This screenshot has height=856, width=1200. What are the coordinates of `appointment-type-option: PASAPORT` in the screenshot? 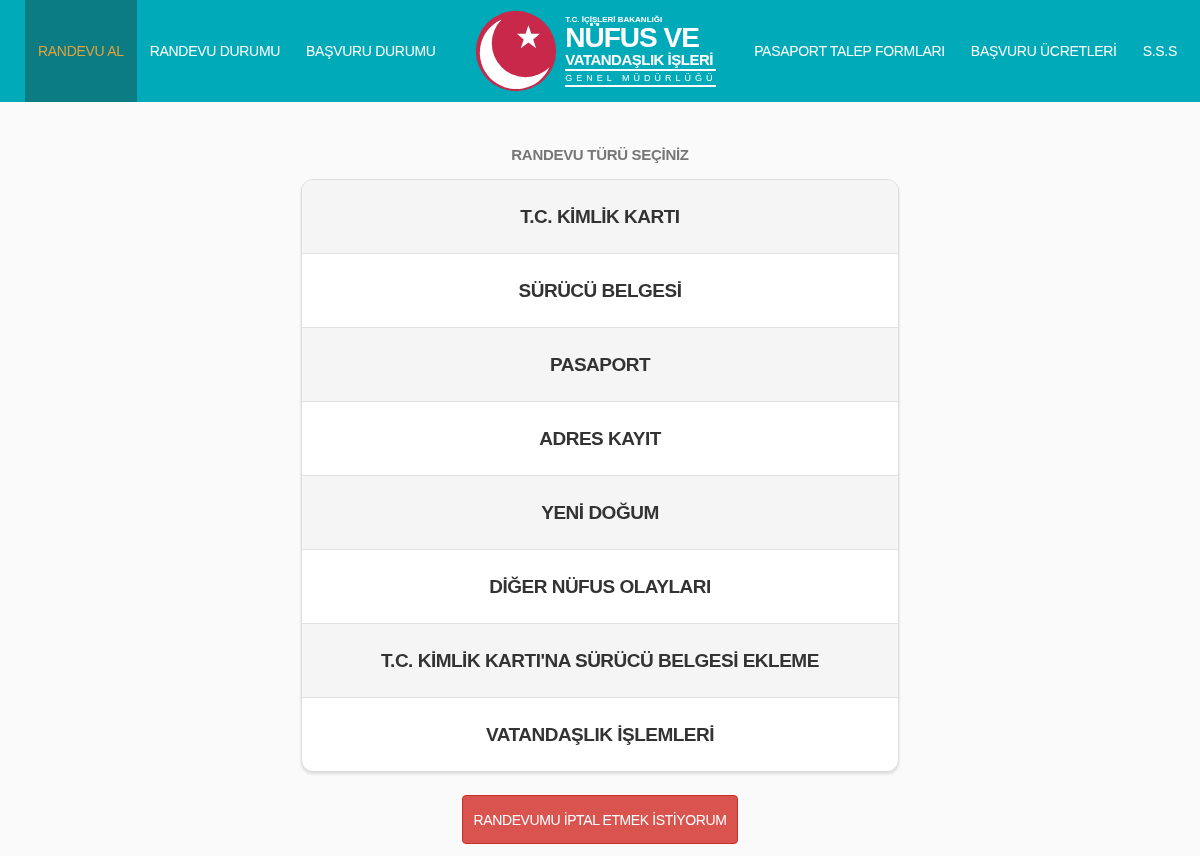 It's located at (600, 365).